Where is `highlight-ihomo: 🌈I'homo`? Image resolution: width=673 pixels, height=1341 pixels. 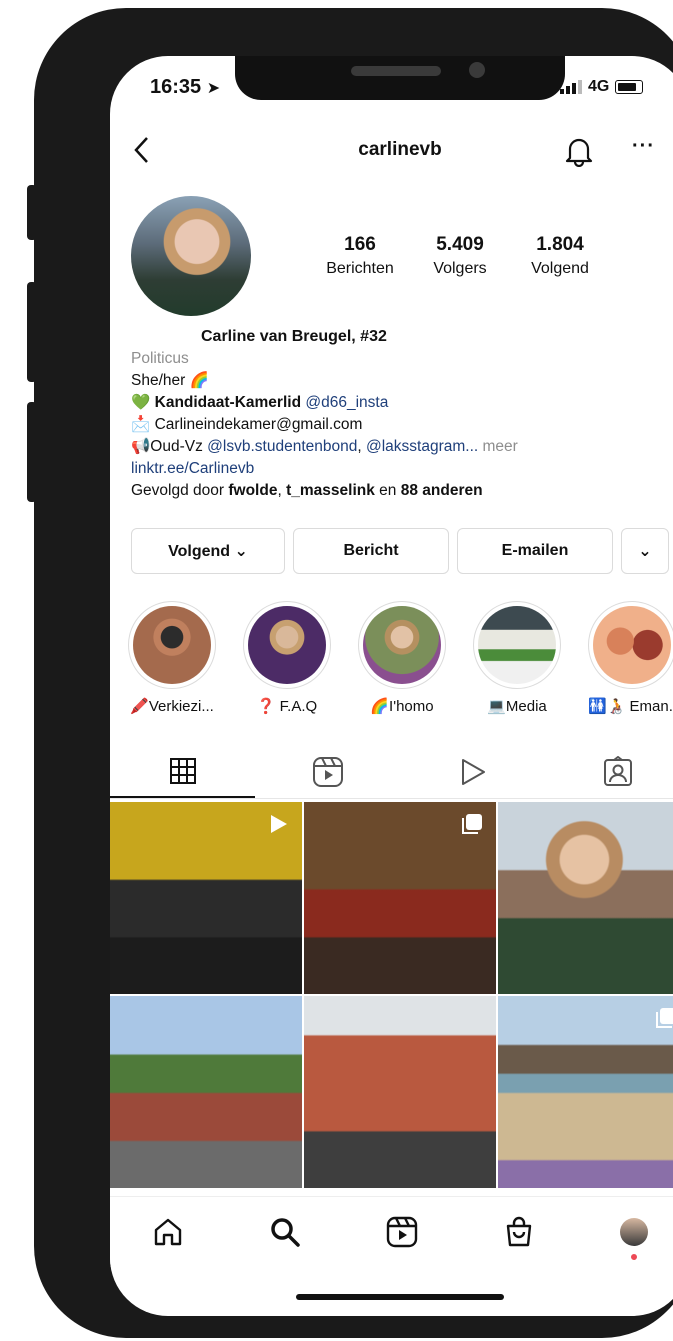 highlight-ihomo: 🌈I'homo is located at coordinates (402, 658).